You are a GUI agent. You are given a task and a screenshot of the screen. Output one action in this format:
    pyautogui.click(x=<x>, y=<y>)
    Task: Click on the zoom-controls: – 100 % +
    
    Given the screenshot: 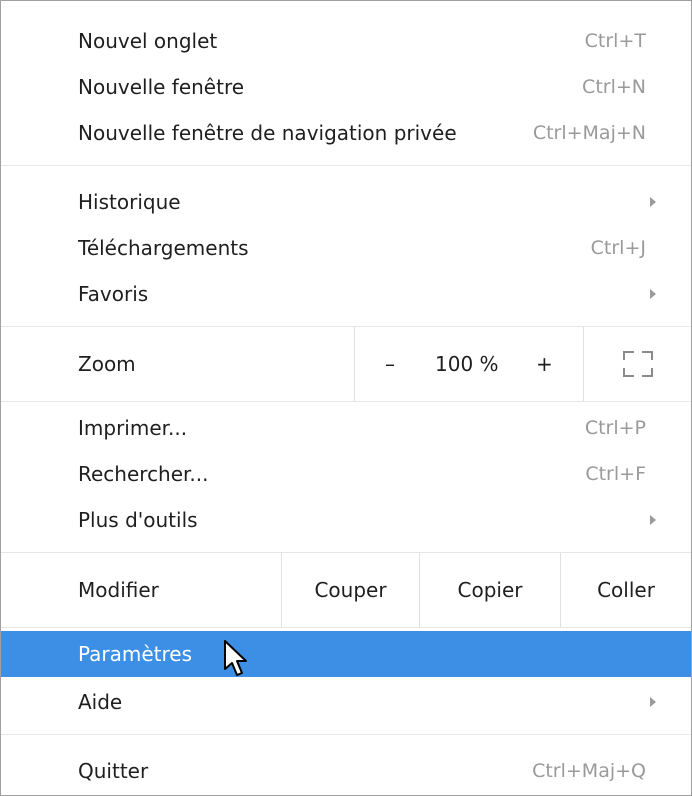 What is the action you would take?
    pyautogui.click(x=468, y=364)
    